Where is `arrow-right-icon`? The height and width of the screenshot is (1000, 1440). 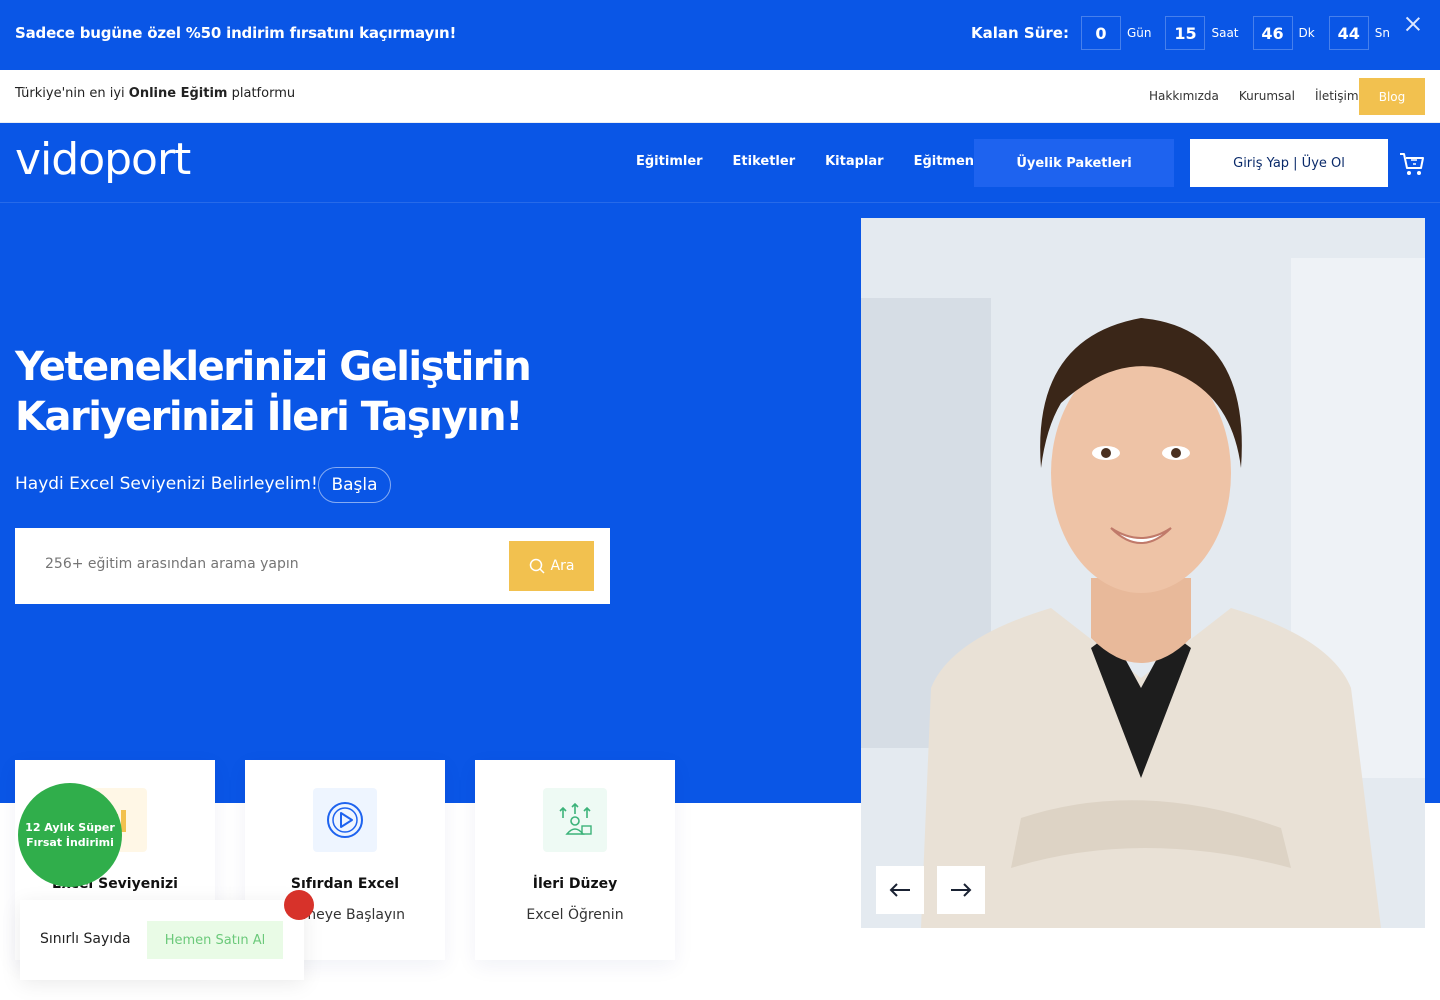 arrow-right-icon is located at coordinates (961, 890).